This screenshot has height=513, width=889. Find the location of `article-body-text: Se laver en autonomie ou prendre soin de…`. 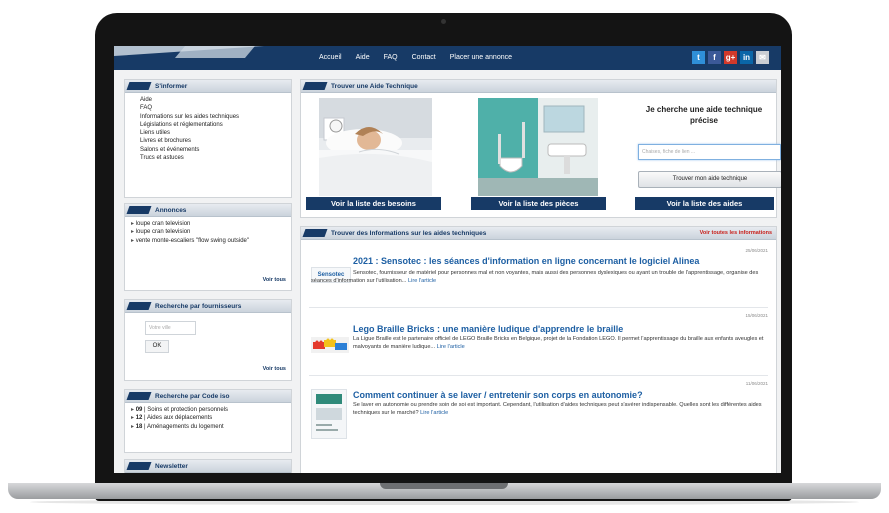

article-body-text: Se laver en autonomie ou prendre soin de… is located at coordinates (557, 409).